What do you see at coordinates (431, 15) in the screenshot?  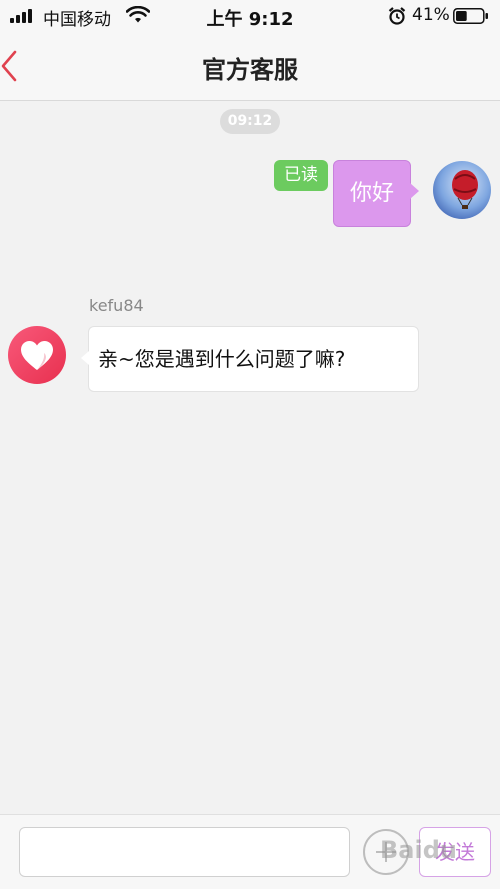 I see `battery-percent: 41%` at bounding box center [431, 15].